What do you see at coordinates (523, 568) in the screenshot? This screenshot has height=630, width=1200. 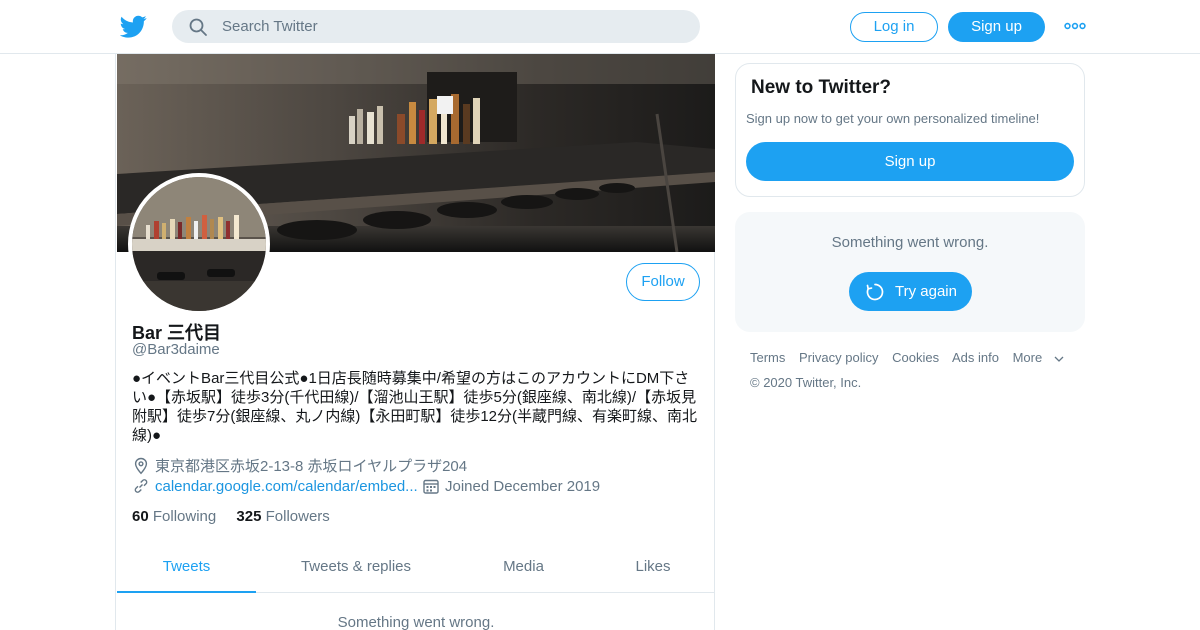 I see `tab-media: Media` at bounding box center [523, 568].